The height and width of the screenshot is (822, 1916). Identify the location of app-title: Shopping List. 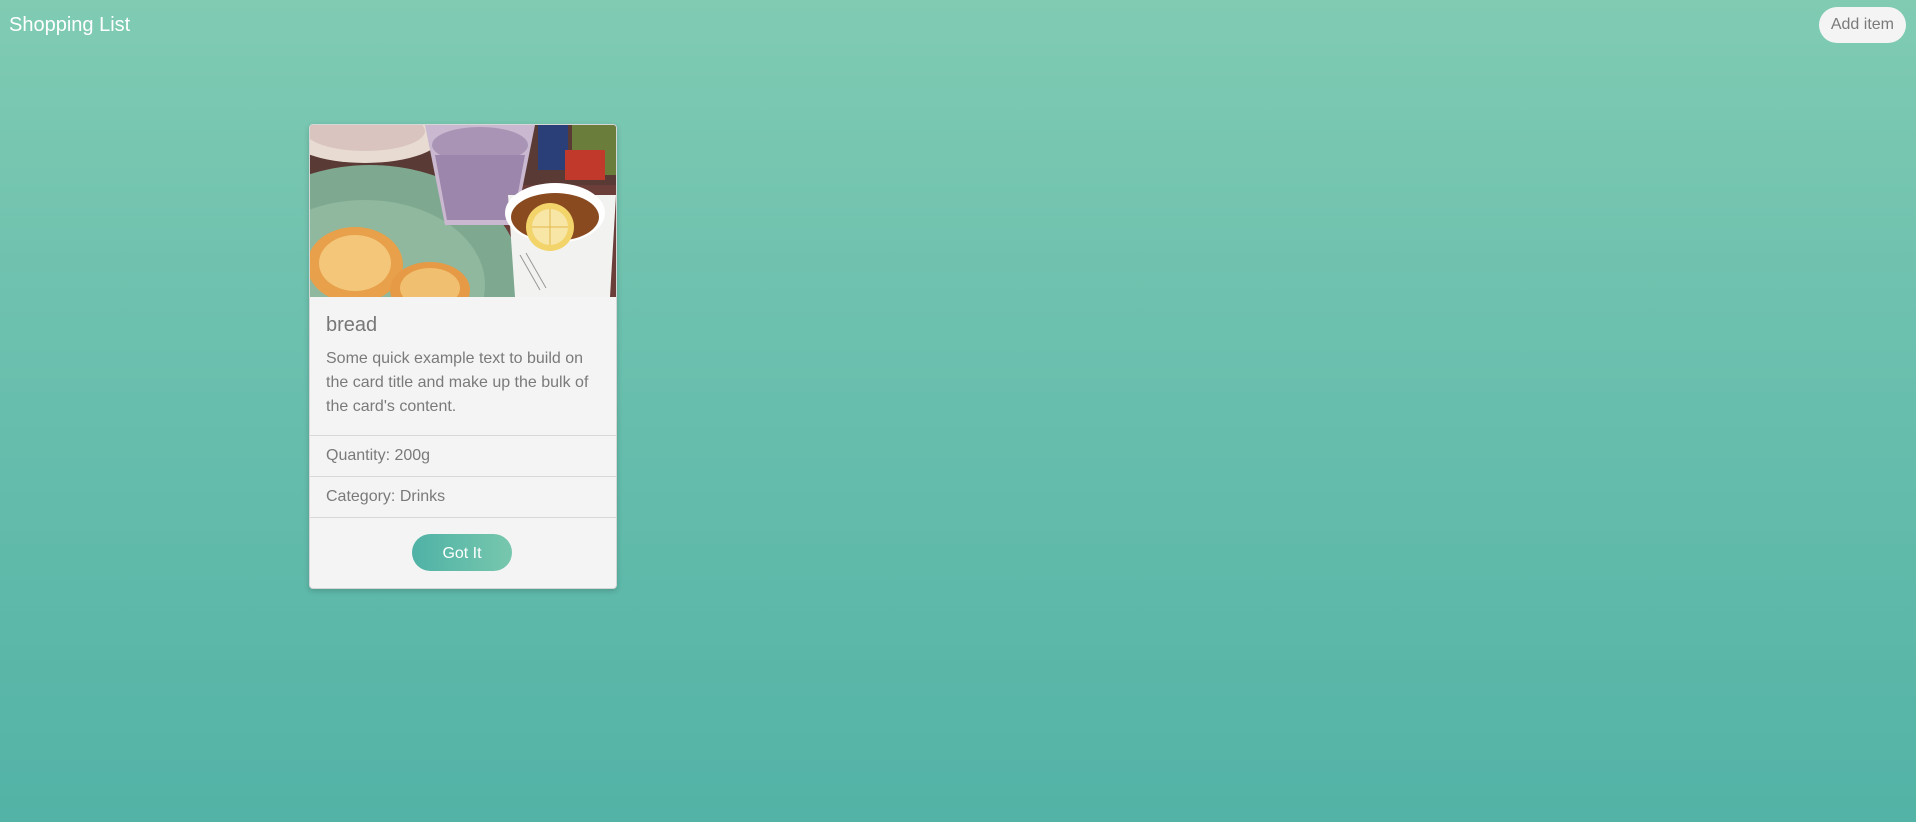
(69, 25).